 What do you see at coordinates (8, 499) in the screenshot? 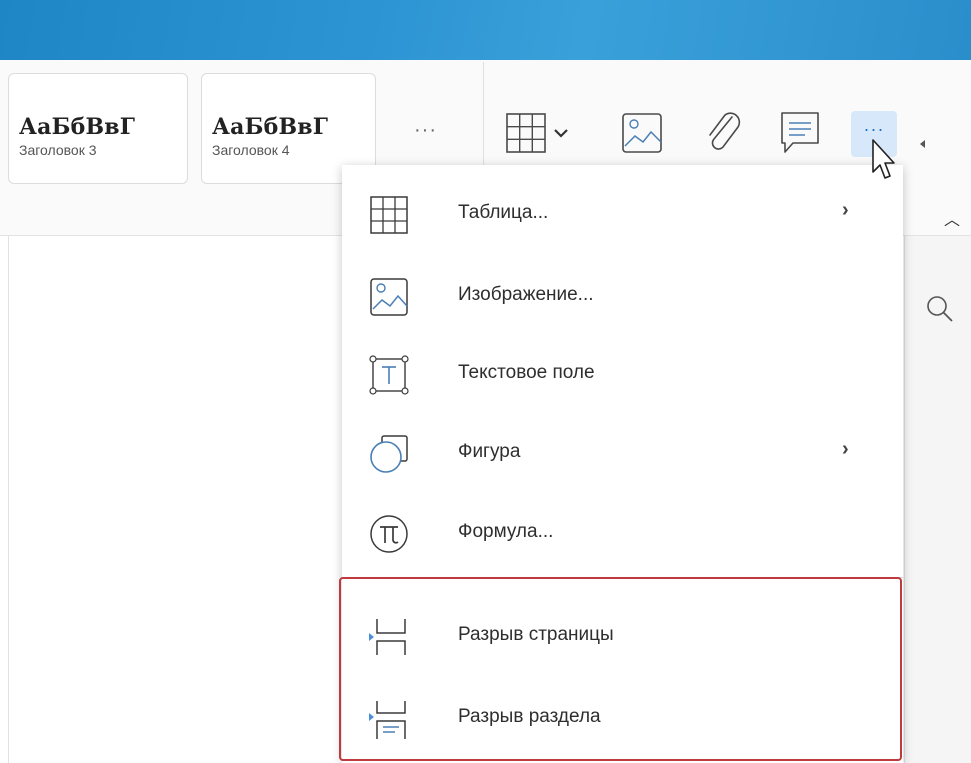
I see `document-edge` at bounding box center [8, 499].